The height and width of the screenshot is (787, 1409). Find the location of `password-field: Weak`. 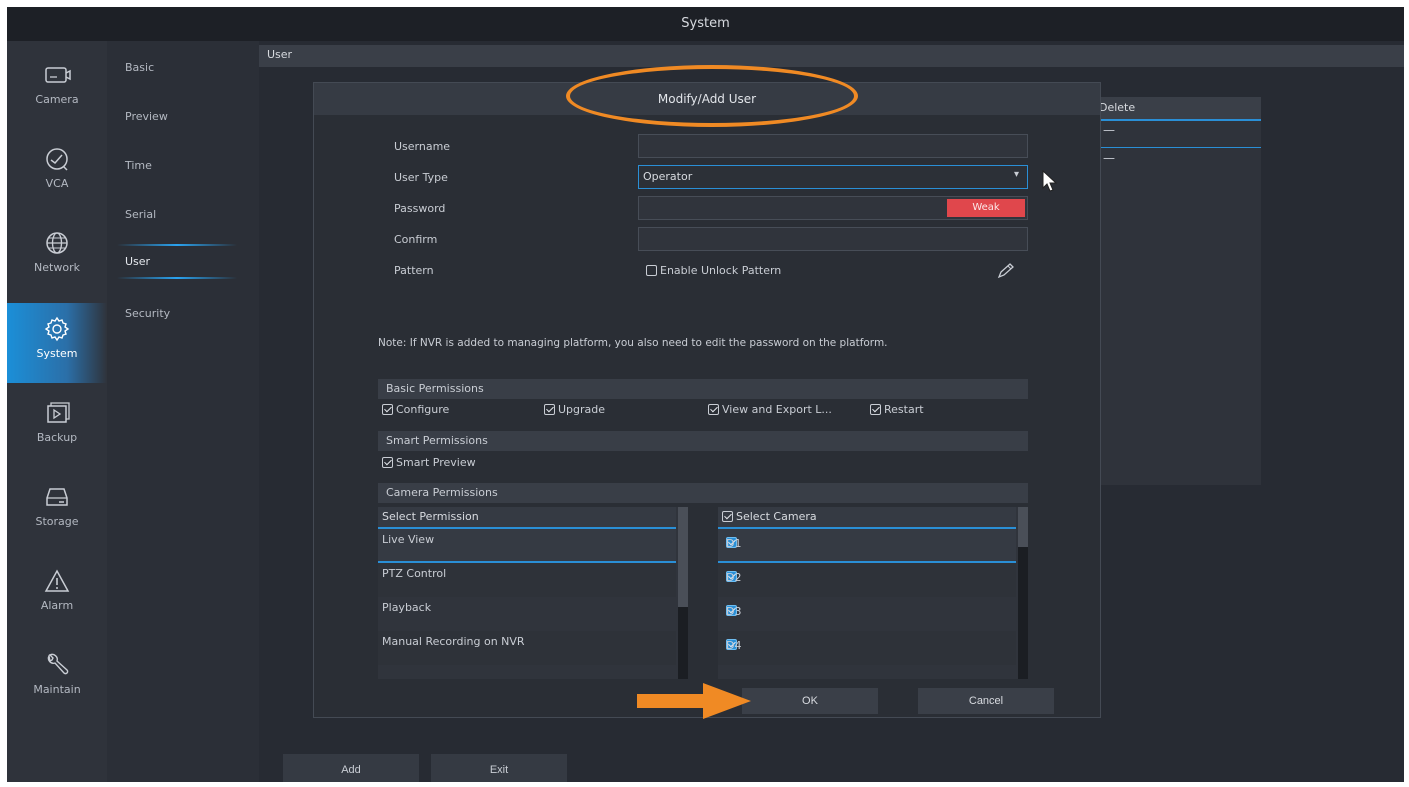

password-field: Weak is located at coordinates (833, 208).